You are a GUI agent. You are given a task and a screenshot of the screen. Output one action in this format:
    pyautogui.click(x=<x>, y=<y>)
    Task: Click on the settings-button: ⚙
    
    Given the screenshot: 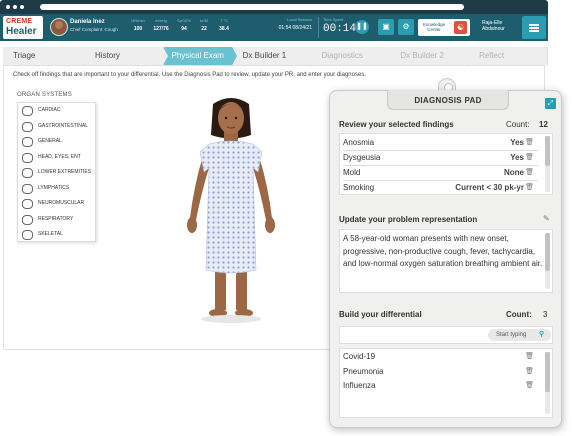 What is the action you would take?
    pyautogui.click(x=406, y=27)
    